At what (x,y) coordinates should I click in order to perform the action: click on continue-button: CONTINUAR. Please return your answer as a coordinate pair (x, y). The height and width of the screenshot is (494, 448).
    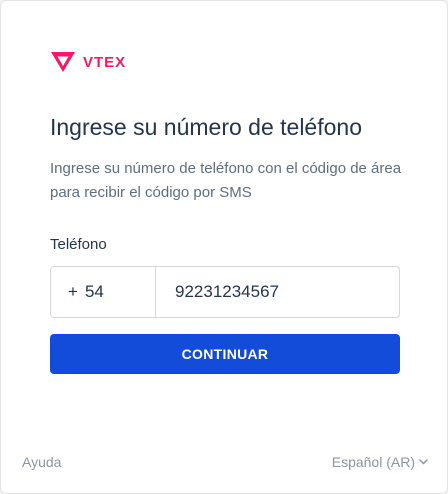
    Looking at the image, I should click on (225, 354).